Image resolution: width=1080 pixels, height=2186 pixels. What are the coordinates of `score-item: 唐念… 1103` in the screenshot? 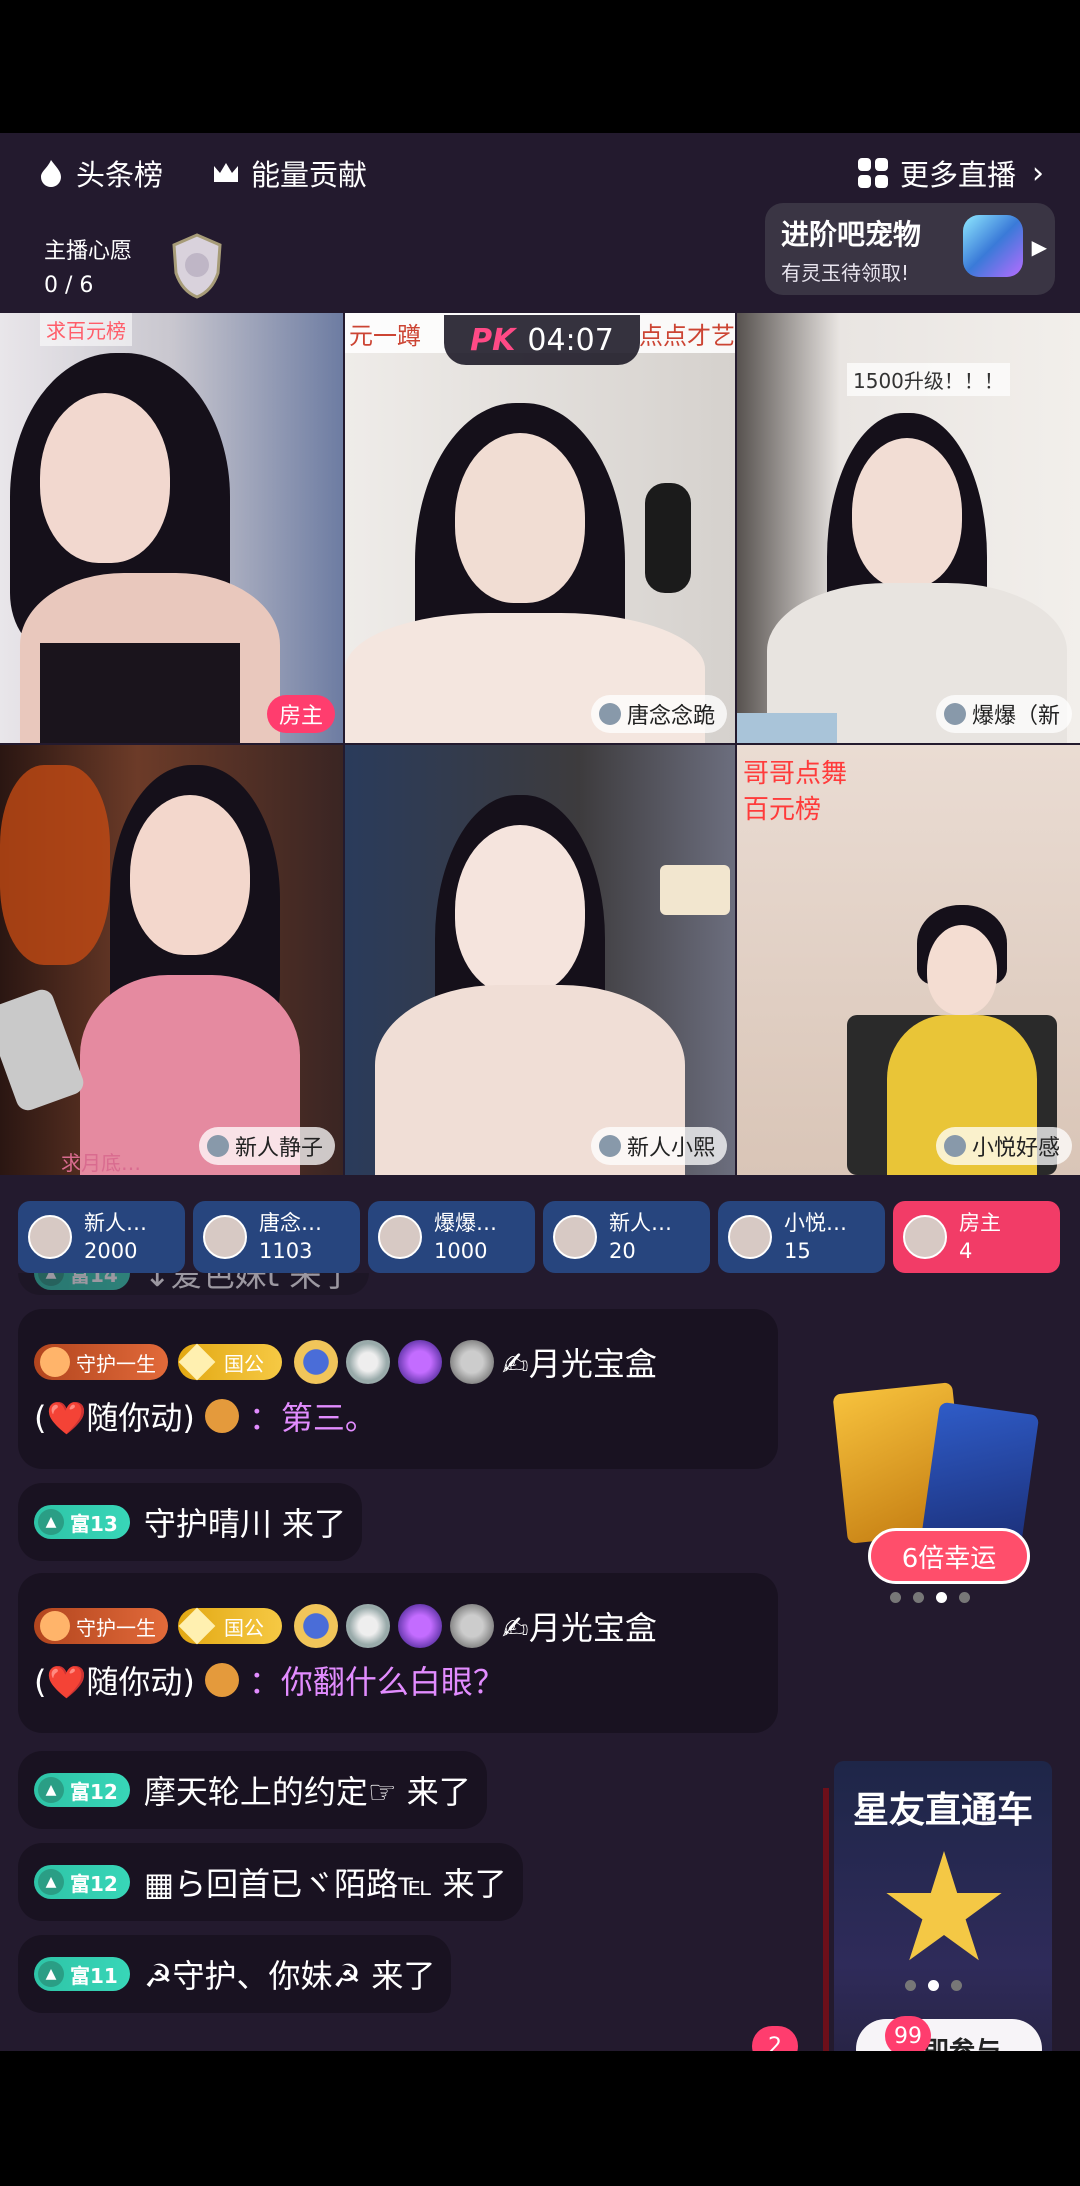 It's located at (276, 1237).